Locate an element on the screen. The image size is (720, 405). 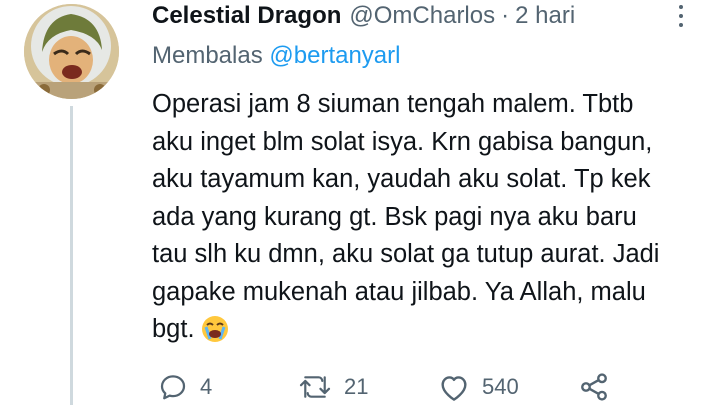
reply-button: 4 is located at coordinates (185, 387).